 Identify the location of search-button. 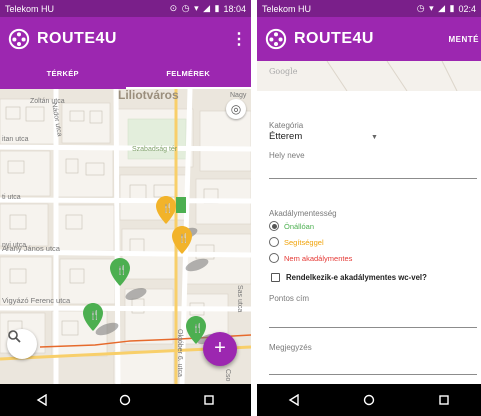
(22, 344).